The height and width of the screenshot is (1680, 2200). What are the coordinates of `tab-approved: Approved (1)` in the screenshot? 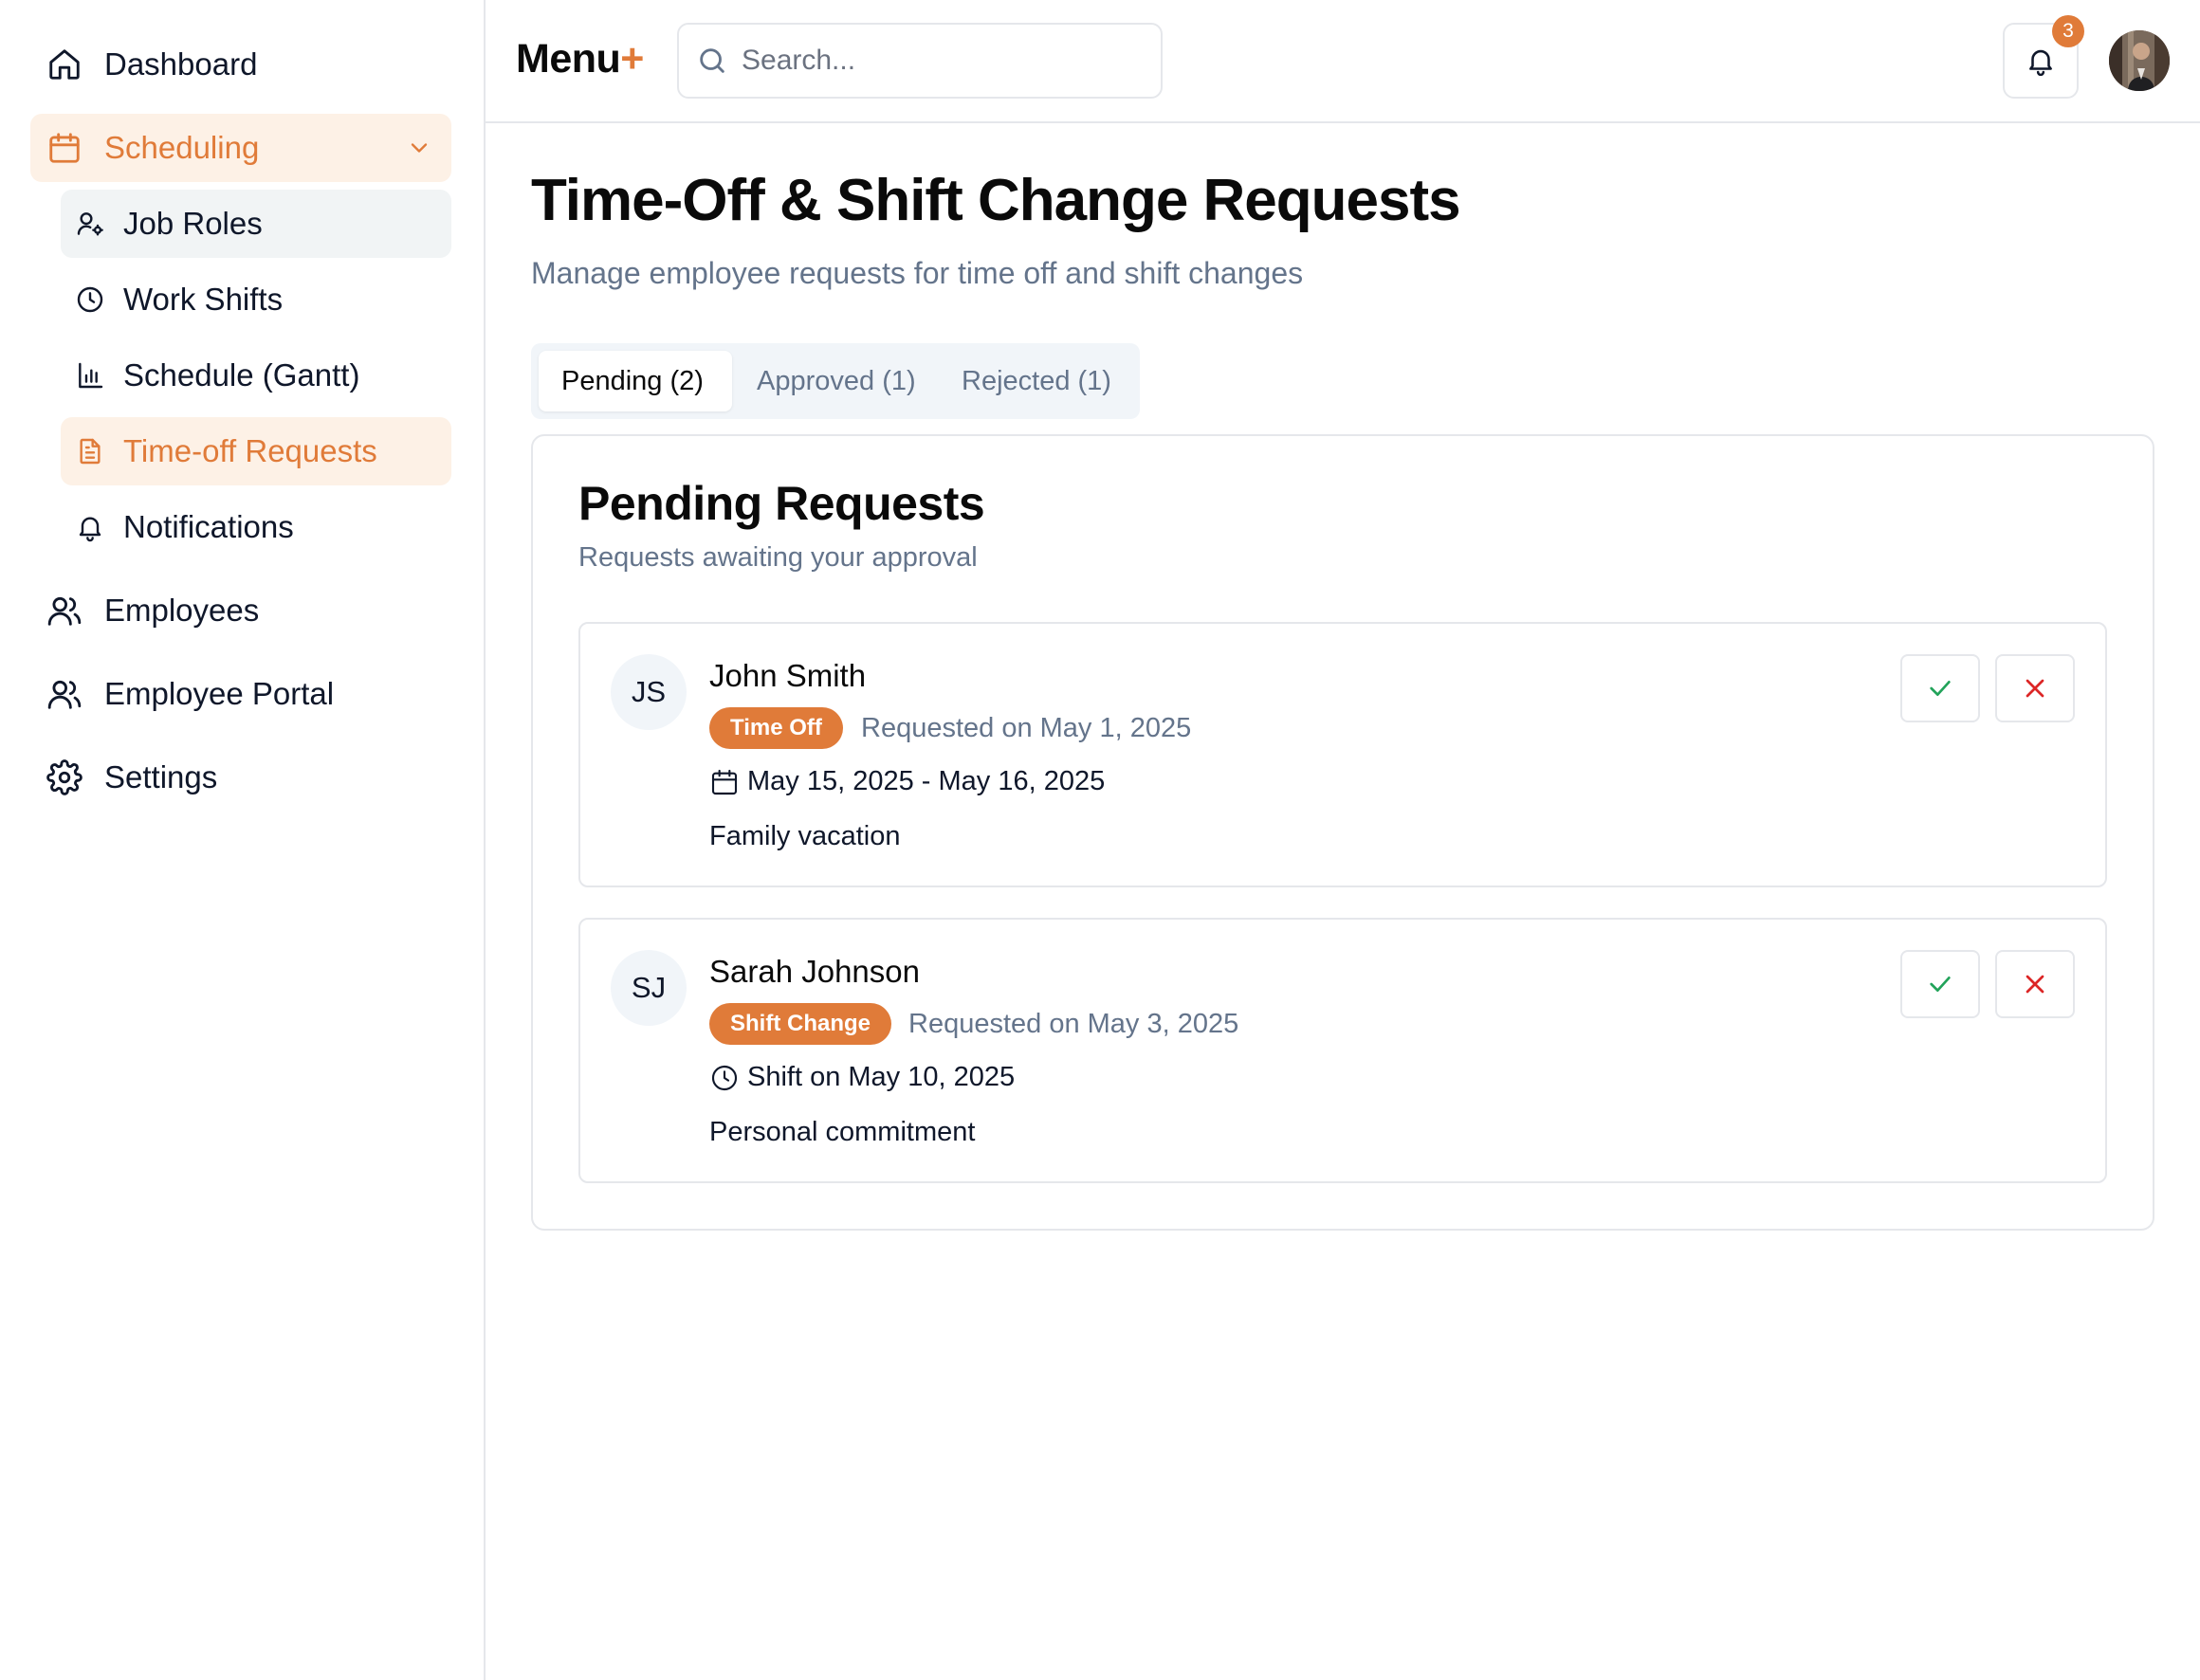 It's located at (833, 381).